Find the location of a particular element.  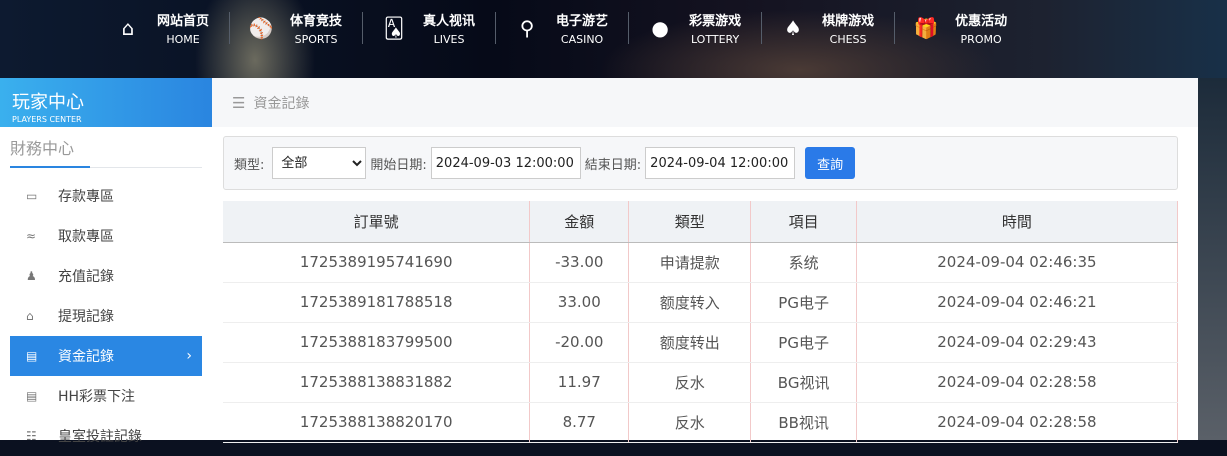

sidebar-item: ≈ 取款專區 is located at coordinates (106, 236).